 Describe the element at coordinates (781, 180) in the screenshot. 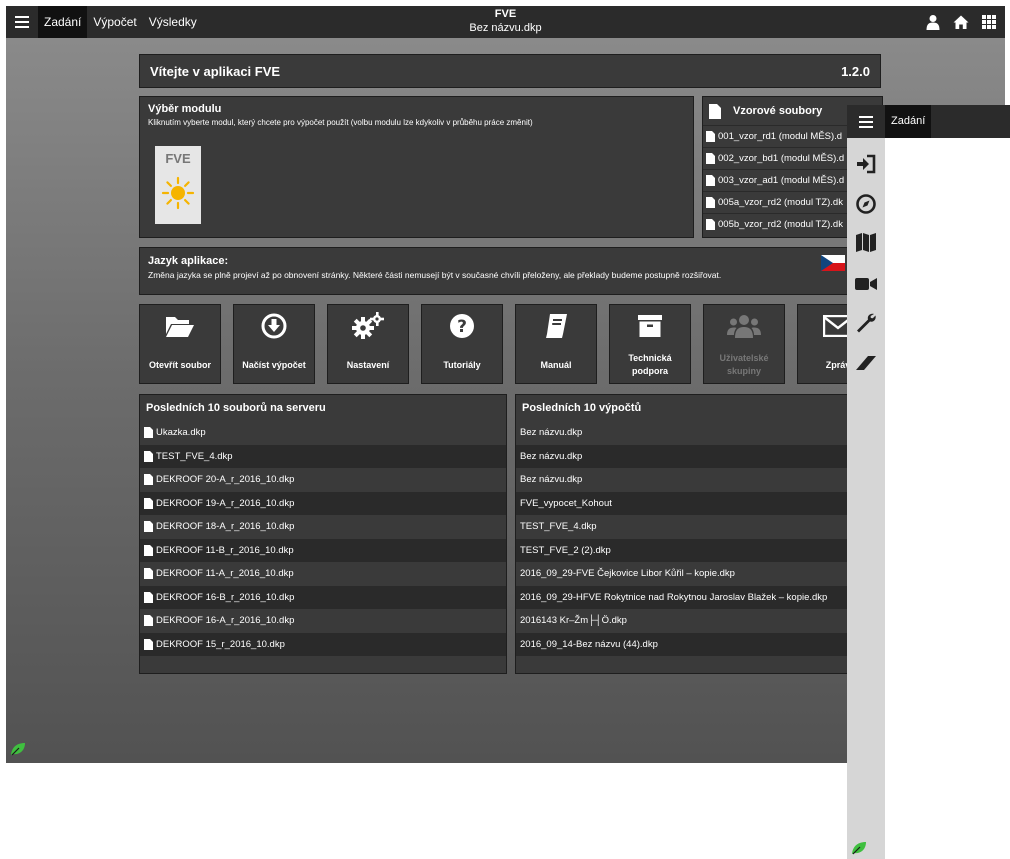

I see `sample-file-item-label: 003_vzor_ad1 (modul MĚS).d` at that location.